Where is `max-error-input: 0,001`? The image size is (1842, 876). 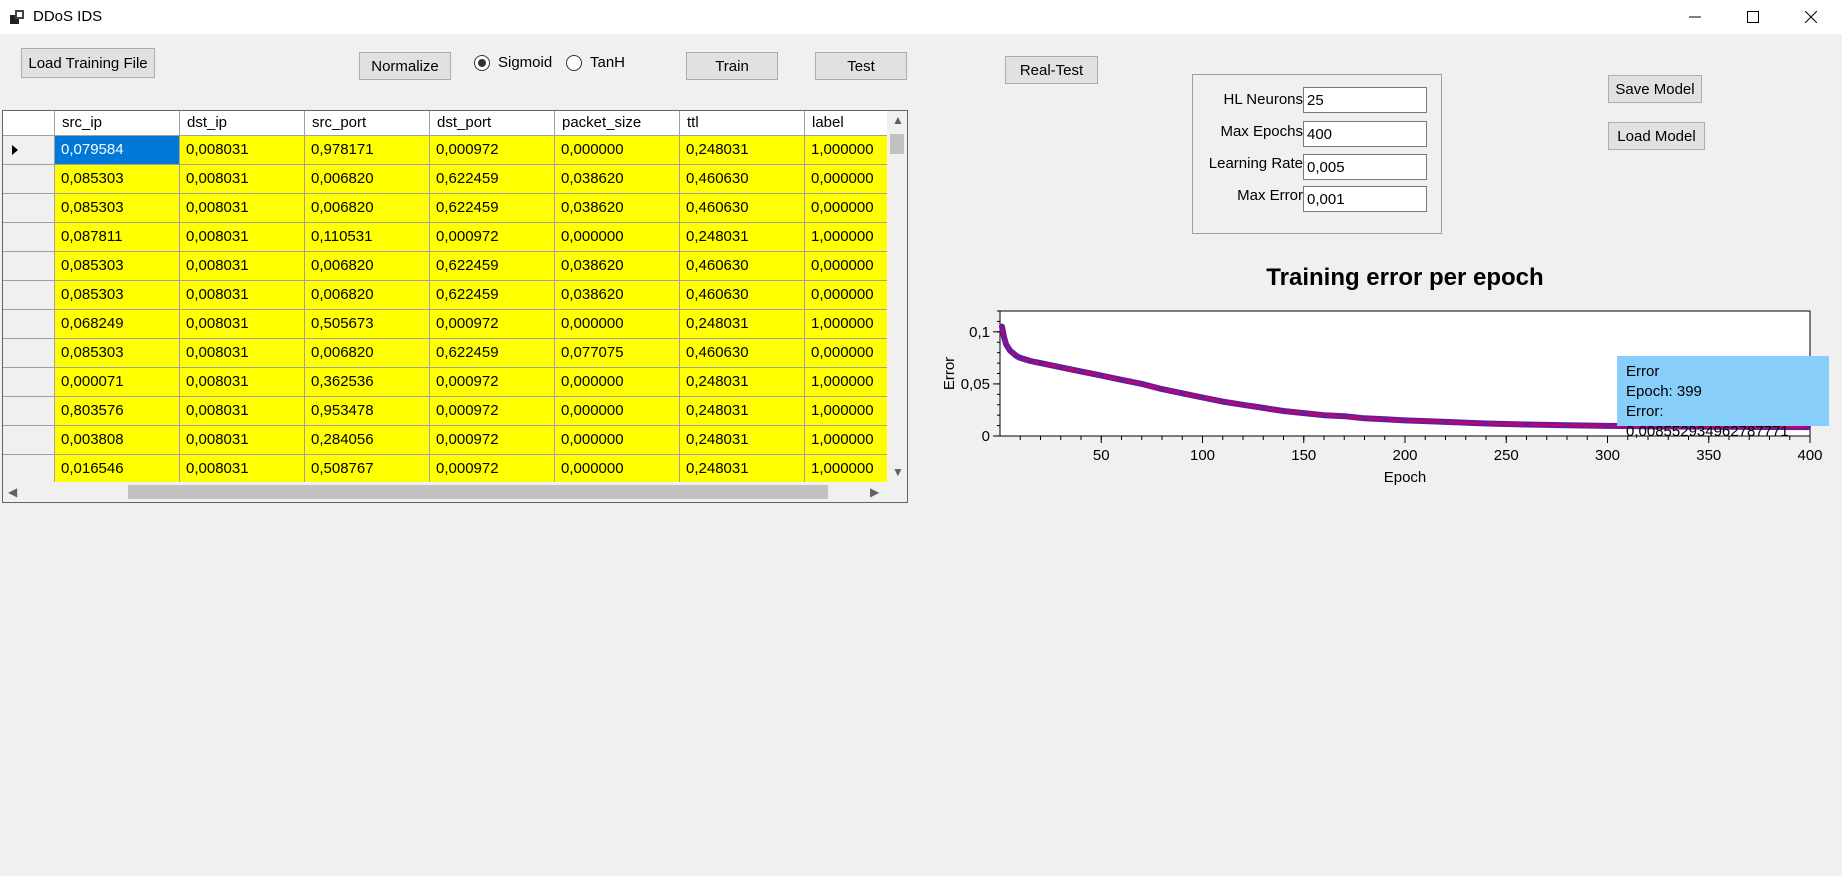
max-error-input: 0,001 is located at coordinates (1365, 199).